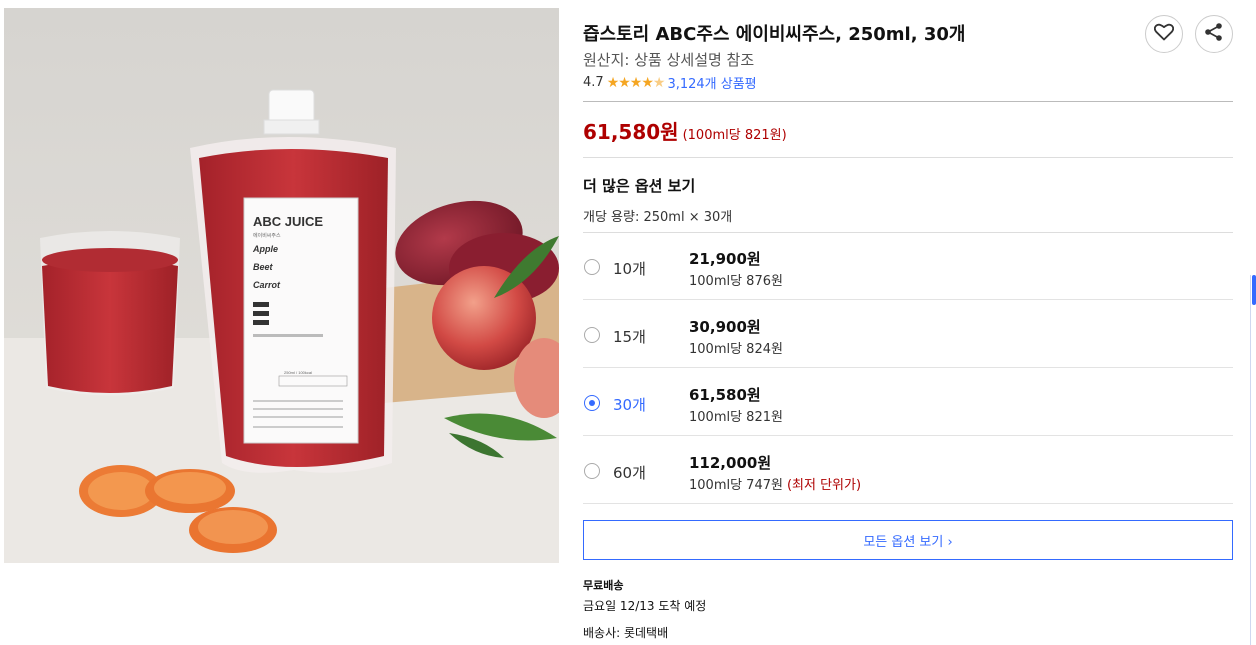 The height and width of the screenshot is (645, 1256). Describe the element at coordinates (267, 285) in the screenshot. I see `label-line-carrot: Carrot` at that location.